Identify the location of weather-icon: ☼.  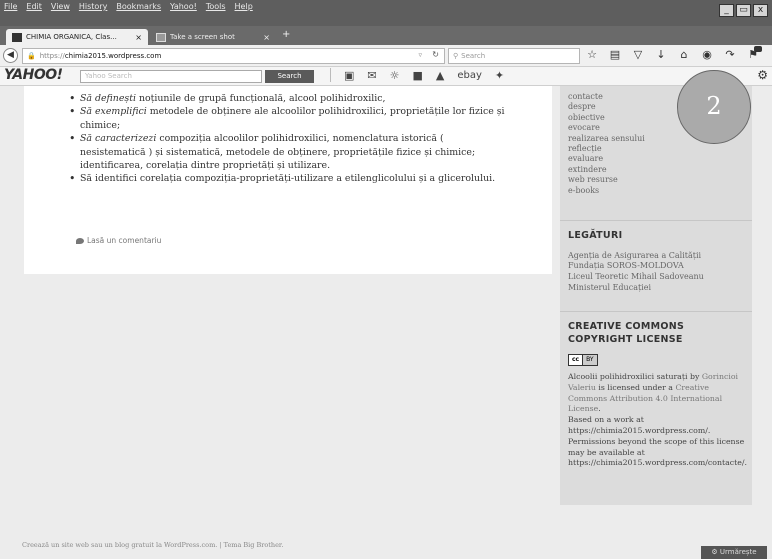
(395, 75).